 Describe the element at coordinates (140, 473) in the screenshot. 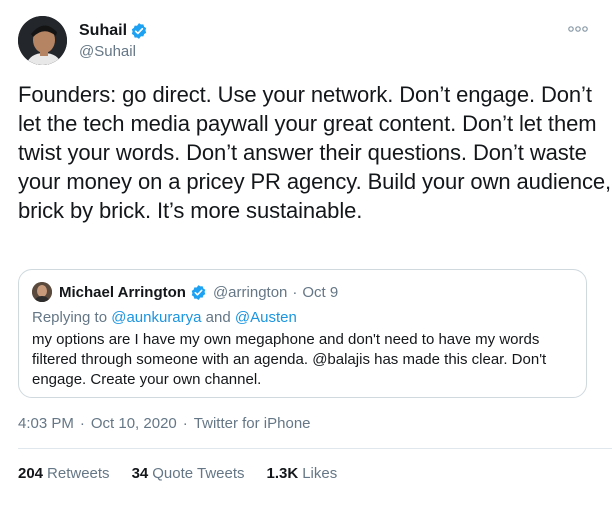

I see `quote-tweets-count: 34` at that location.